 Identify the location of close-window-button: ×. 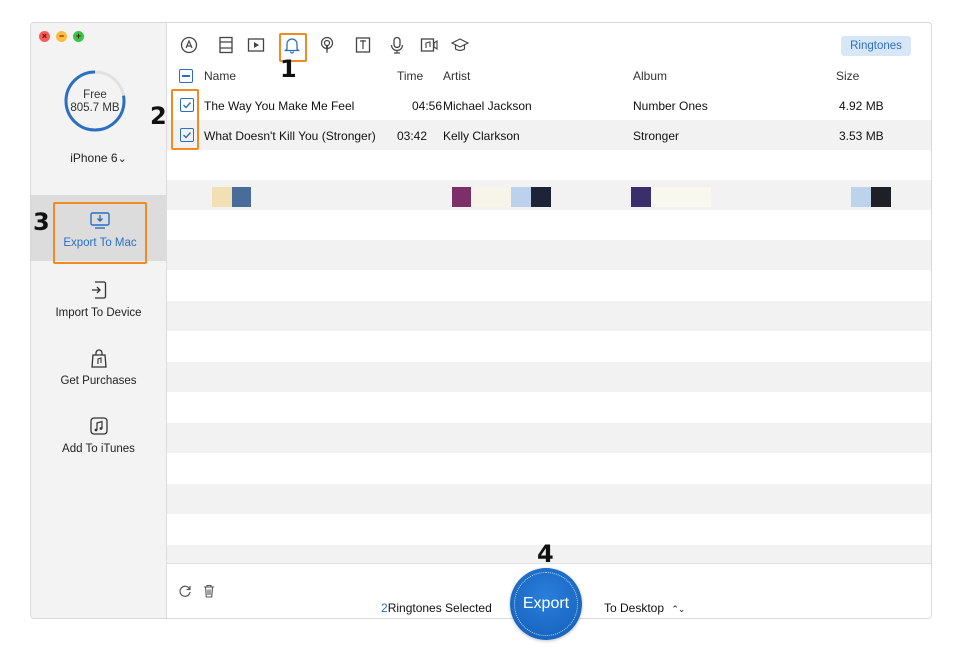
(44, 36).